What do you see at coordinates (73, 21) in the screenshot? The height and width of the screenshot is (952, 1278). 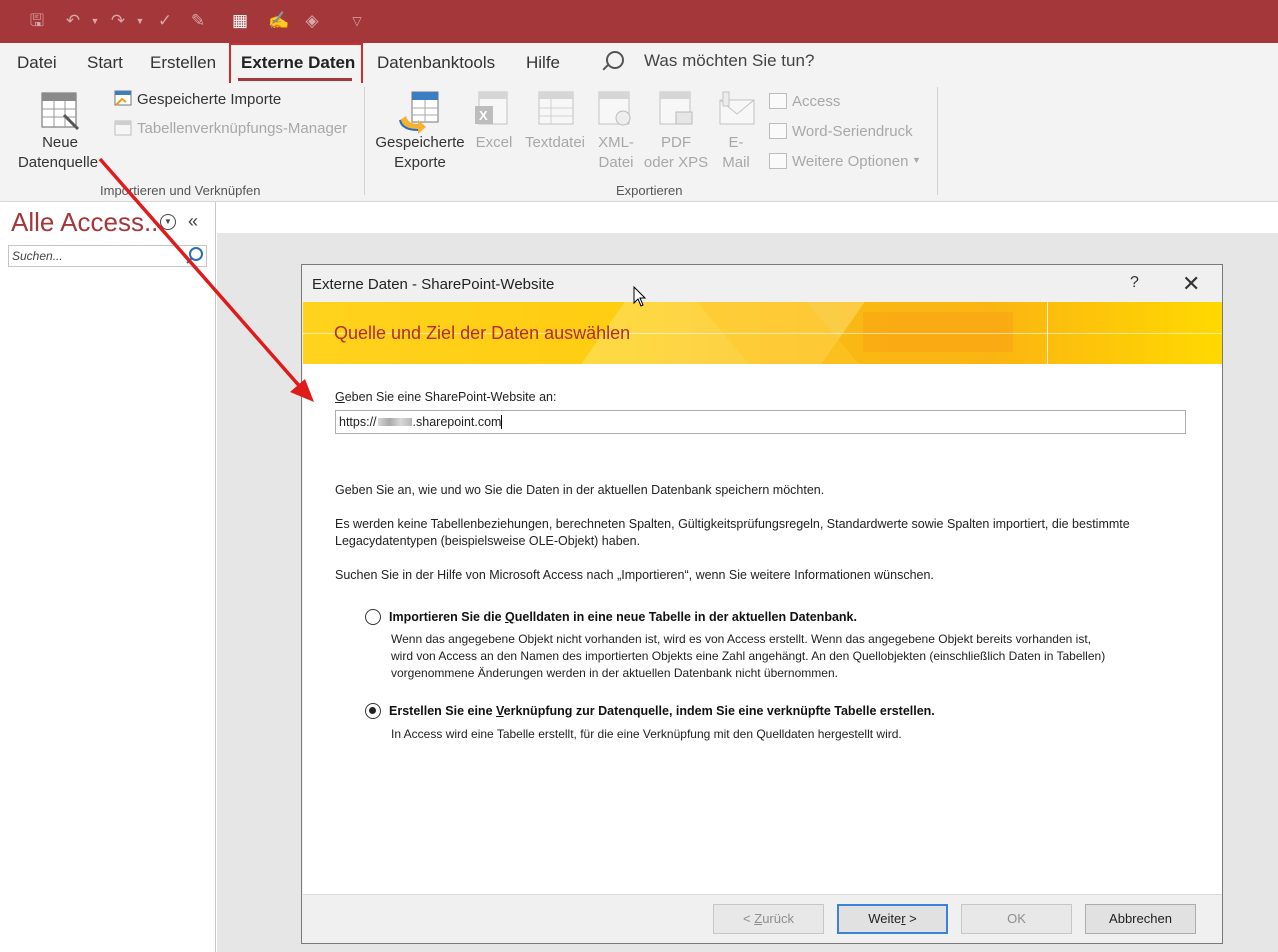 I see `undo-icon: ↶` at bounding box center [73, 21].